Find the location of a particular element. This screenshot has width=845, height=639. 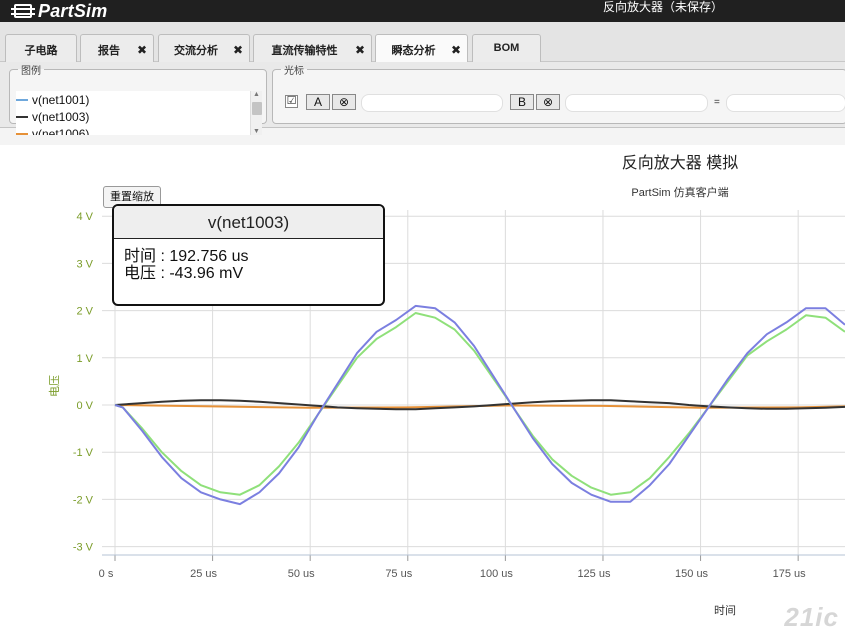

tab-ac-analysis: 交流分析 ✖ is located at coordinates (204, 48).